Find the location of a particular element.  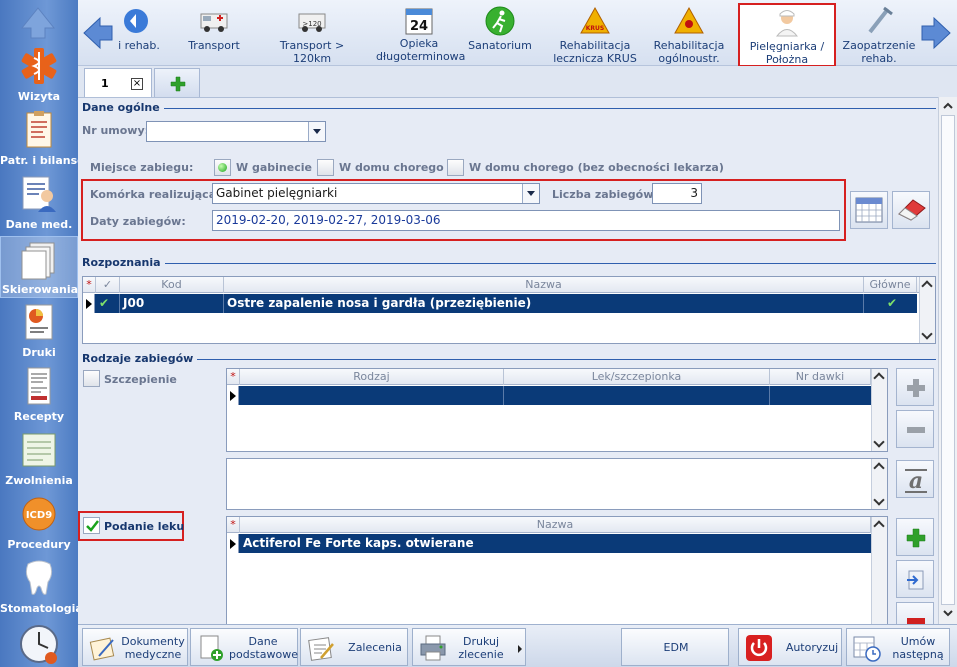

place-radio-dom is located at coordinates (325, 167).